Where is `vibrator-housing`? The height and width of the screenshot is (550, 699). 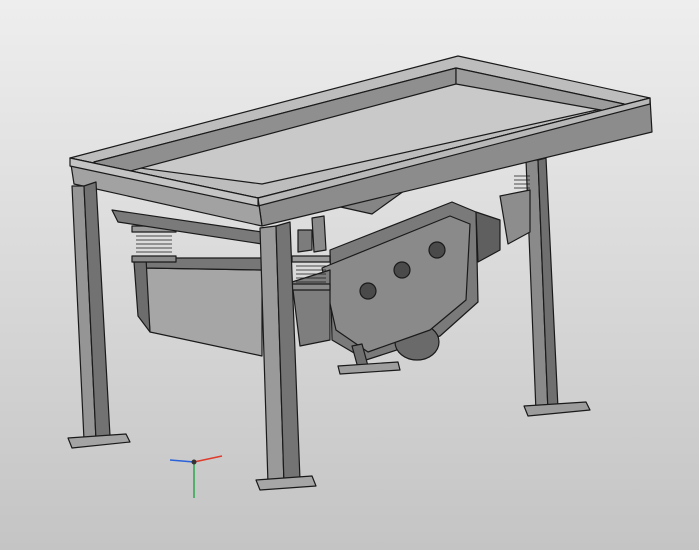
vibrator-housing is located at coordinates (411, 281).